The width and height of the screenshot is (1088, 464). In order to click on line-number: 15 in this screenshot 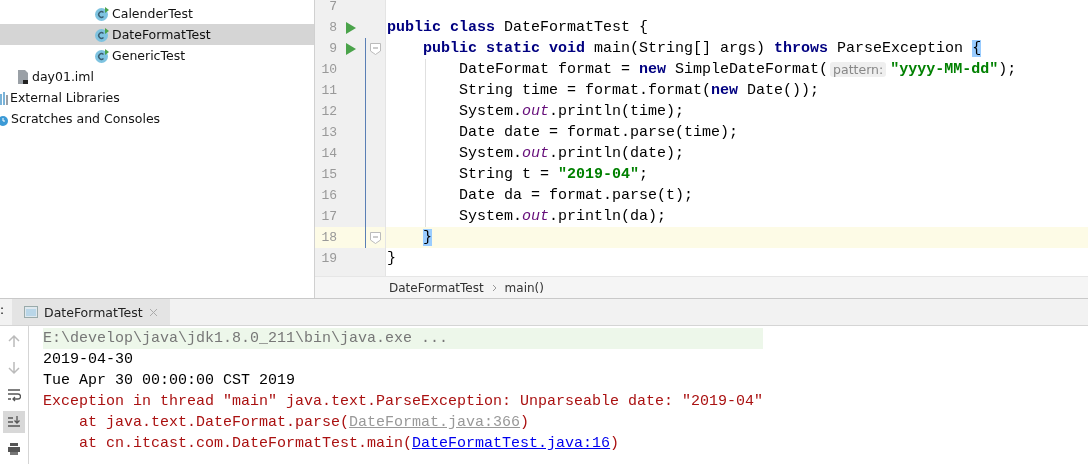, I will do `click(328, 174)`.